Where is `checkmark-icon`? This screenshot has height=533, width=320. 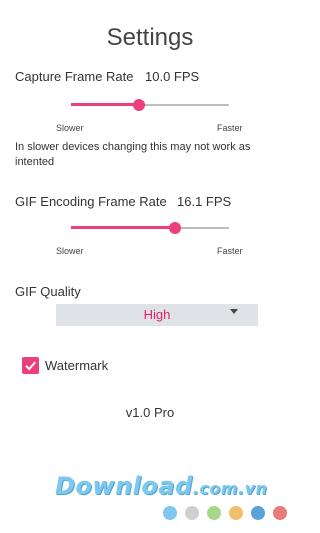
checkmark-icon is located at coordinates (30, 366).